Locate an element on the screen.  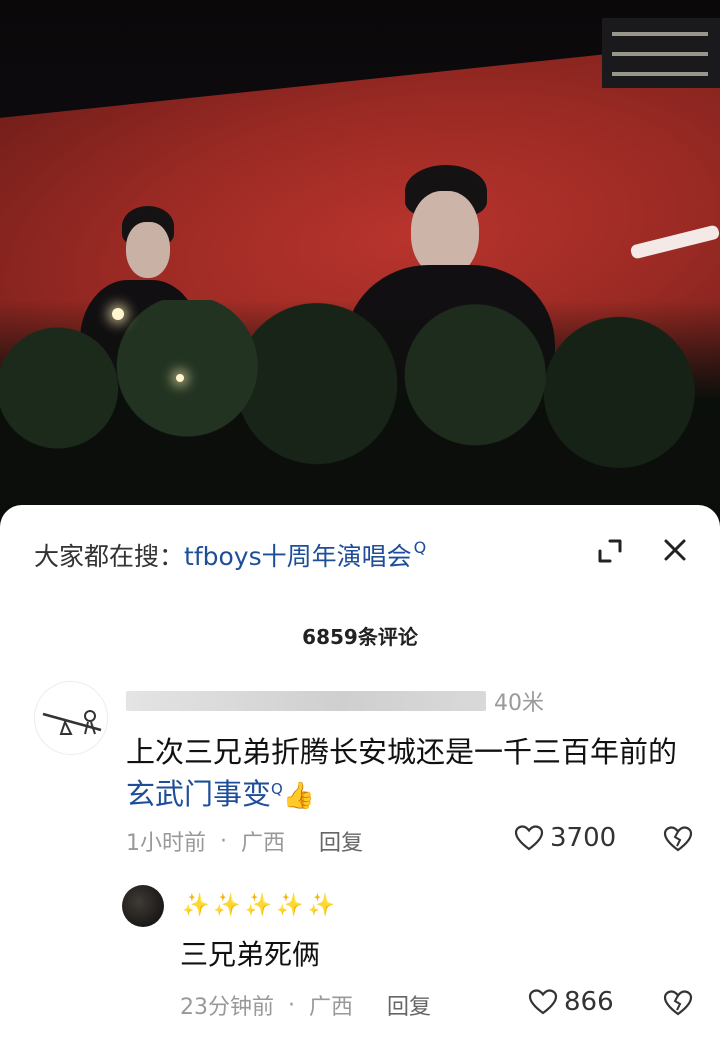
search-prefix: 大家都在搜： is located at coordinates (109, 556).